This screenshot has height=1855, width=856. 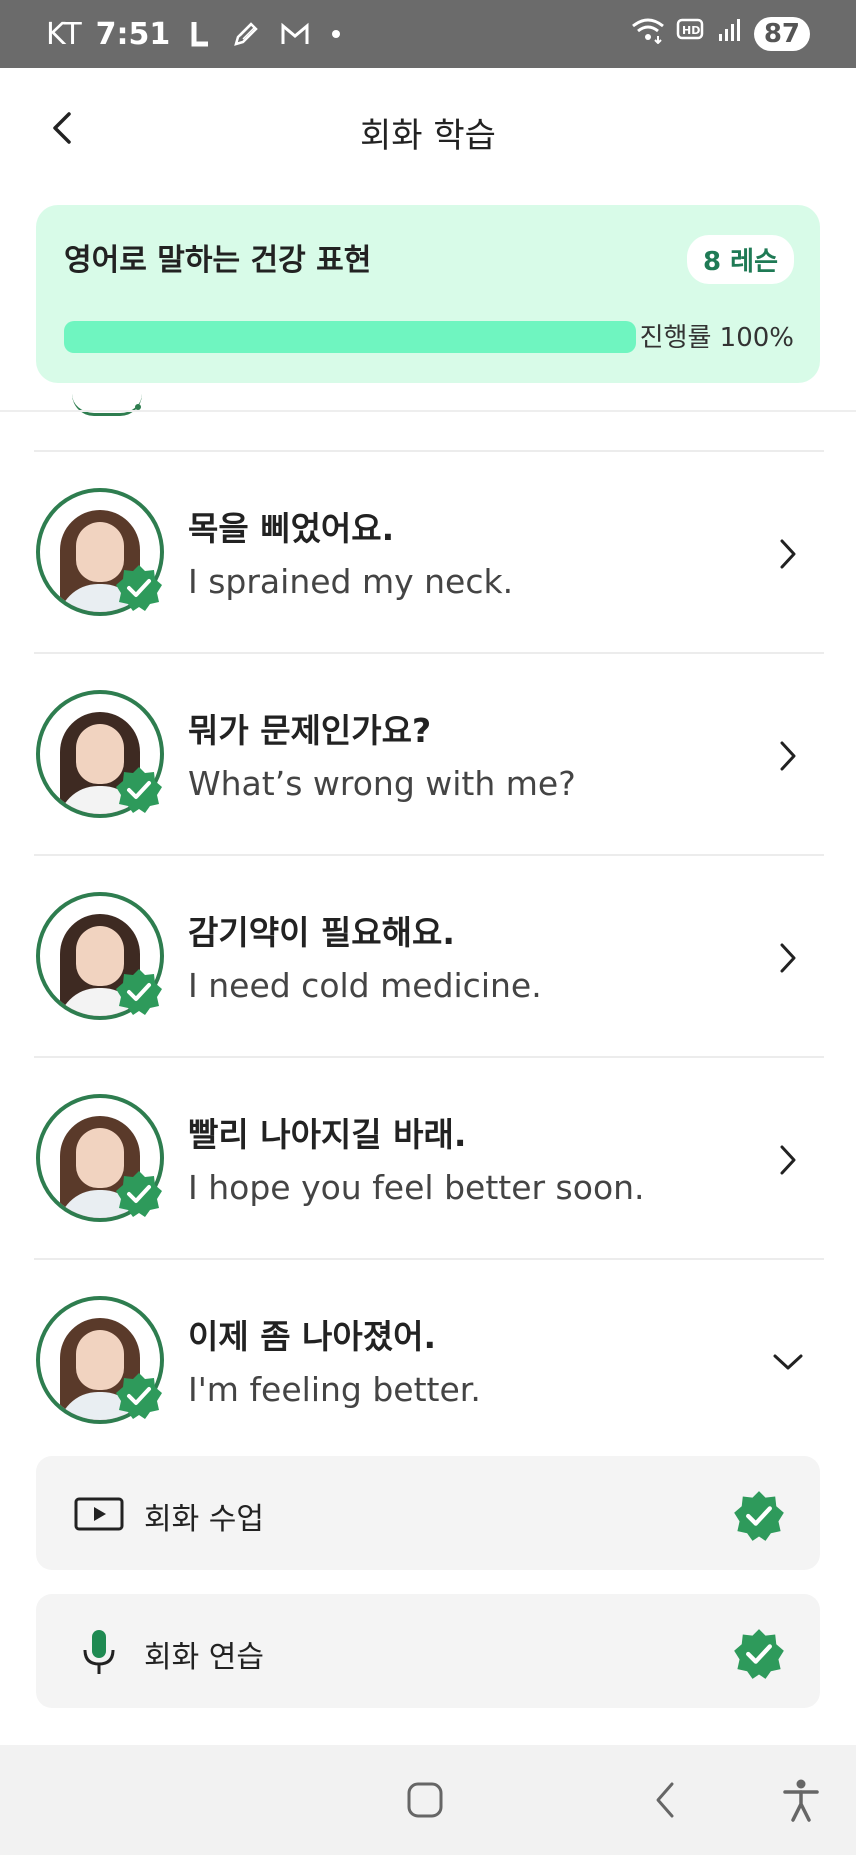 What do you see at coordinates (64, 34) in the screenshot?
I see `carrier-label: KT` at bounding box center [64, 34].